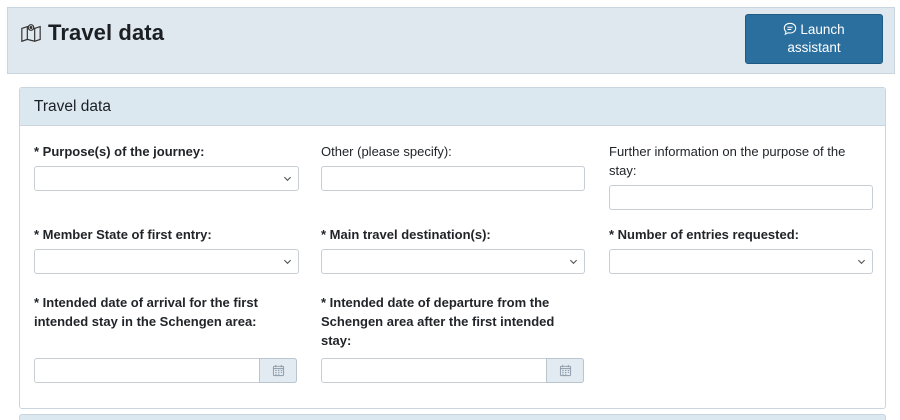 The height and width of the screenshot is (420, 900). Describe the element at coordinates (453, 261) in the screenshot. I see `destination-select` at that location.